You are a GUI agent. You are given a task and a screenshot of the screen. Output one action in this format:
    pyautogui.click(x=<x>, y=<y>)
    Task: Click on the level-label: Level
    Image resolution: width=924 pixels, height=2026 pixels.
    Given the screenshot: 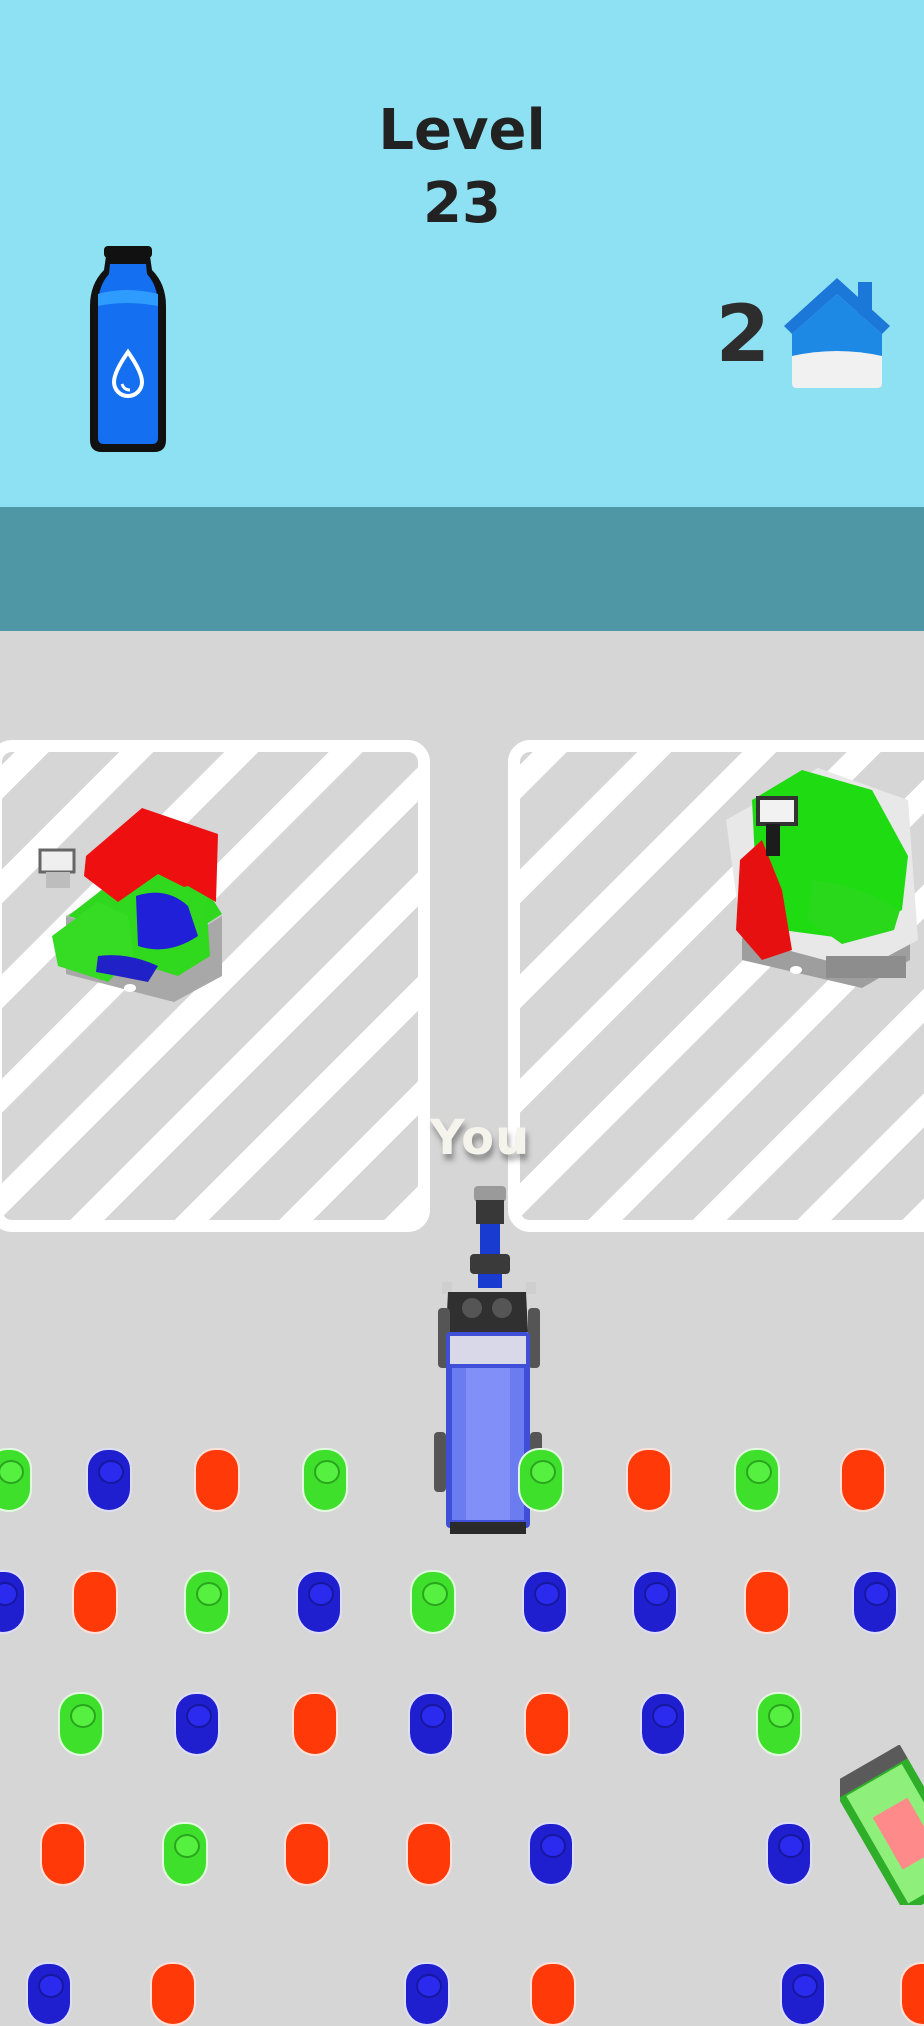 What is the action you would take?
    pyautogui.click(x=462, y=130)
    